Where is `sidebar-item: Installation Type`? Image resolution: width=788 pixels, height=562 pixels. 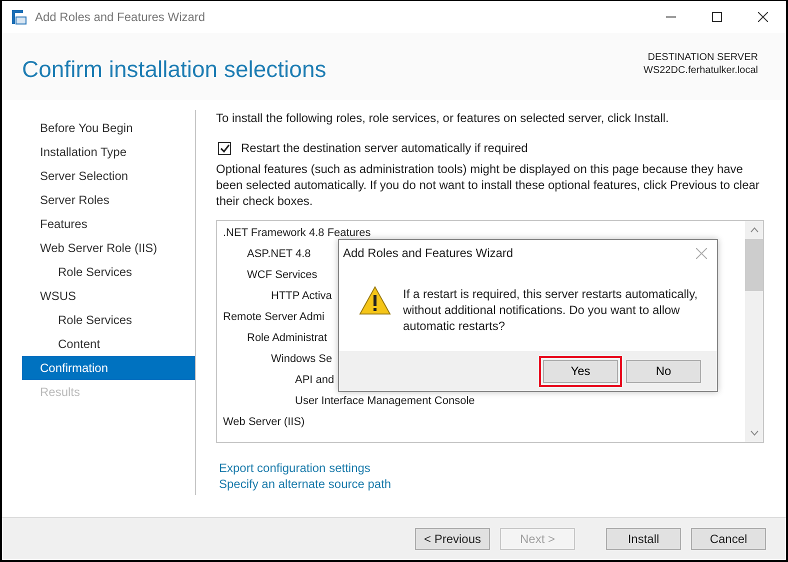 sidebar-item: Installation Type is located at coordinates (108, 152).